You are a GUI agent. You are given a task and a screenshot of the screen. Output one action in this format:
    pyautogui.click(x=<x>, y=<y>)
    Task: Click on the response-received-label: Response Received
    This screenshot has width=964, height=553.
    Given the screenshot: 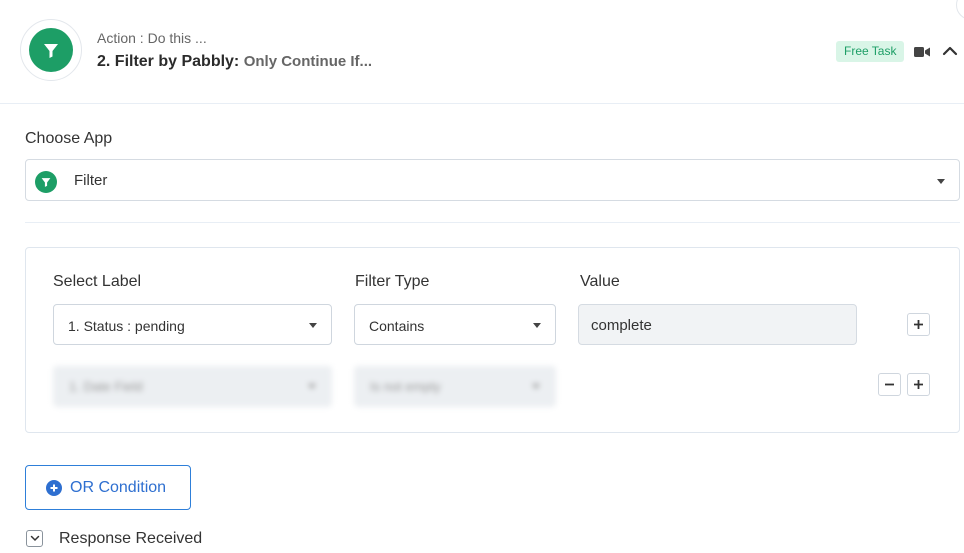 What is the action you would take?
    pyautogui.click(x=130, y=539)
    